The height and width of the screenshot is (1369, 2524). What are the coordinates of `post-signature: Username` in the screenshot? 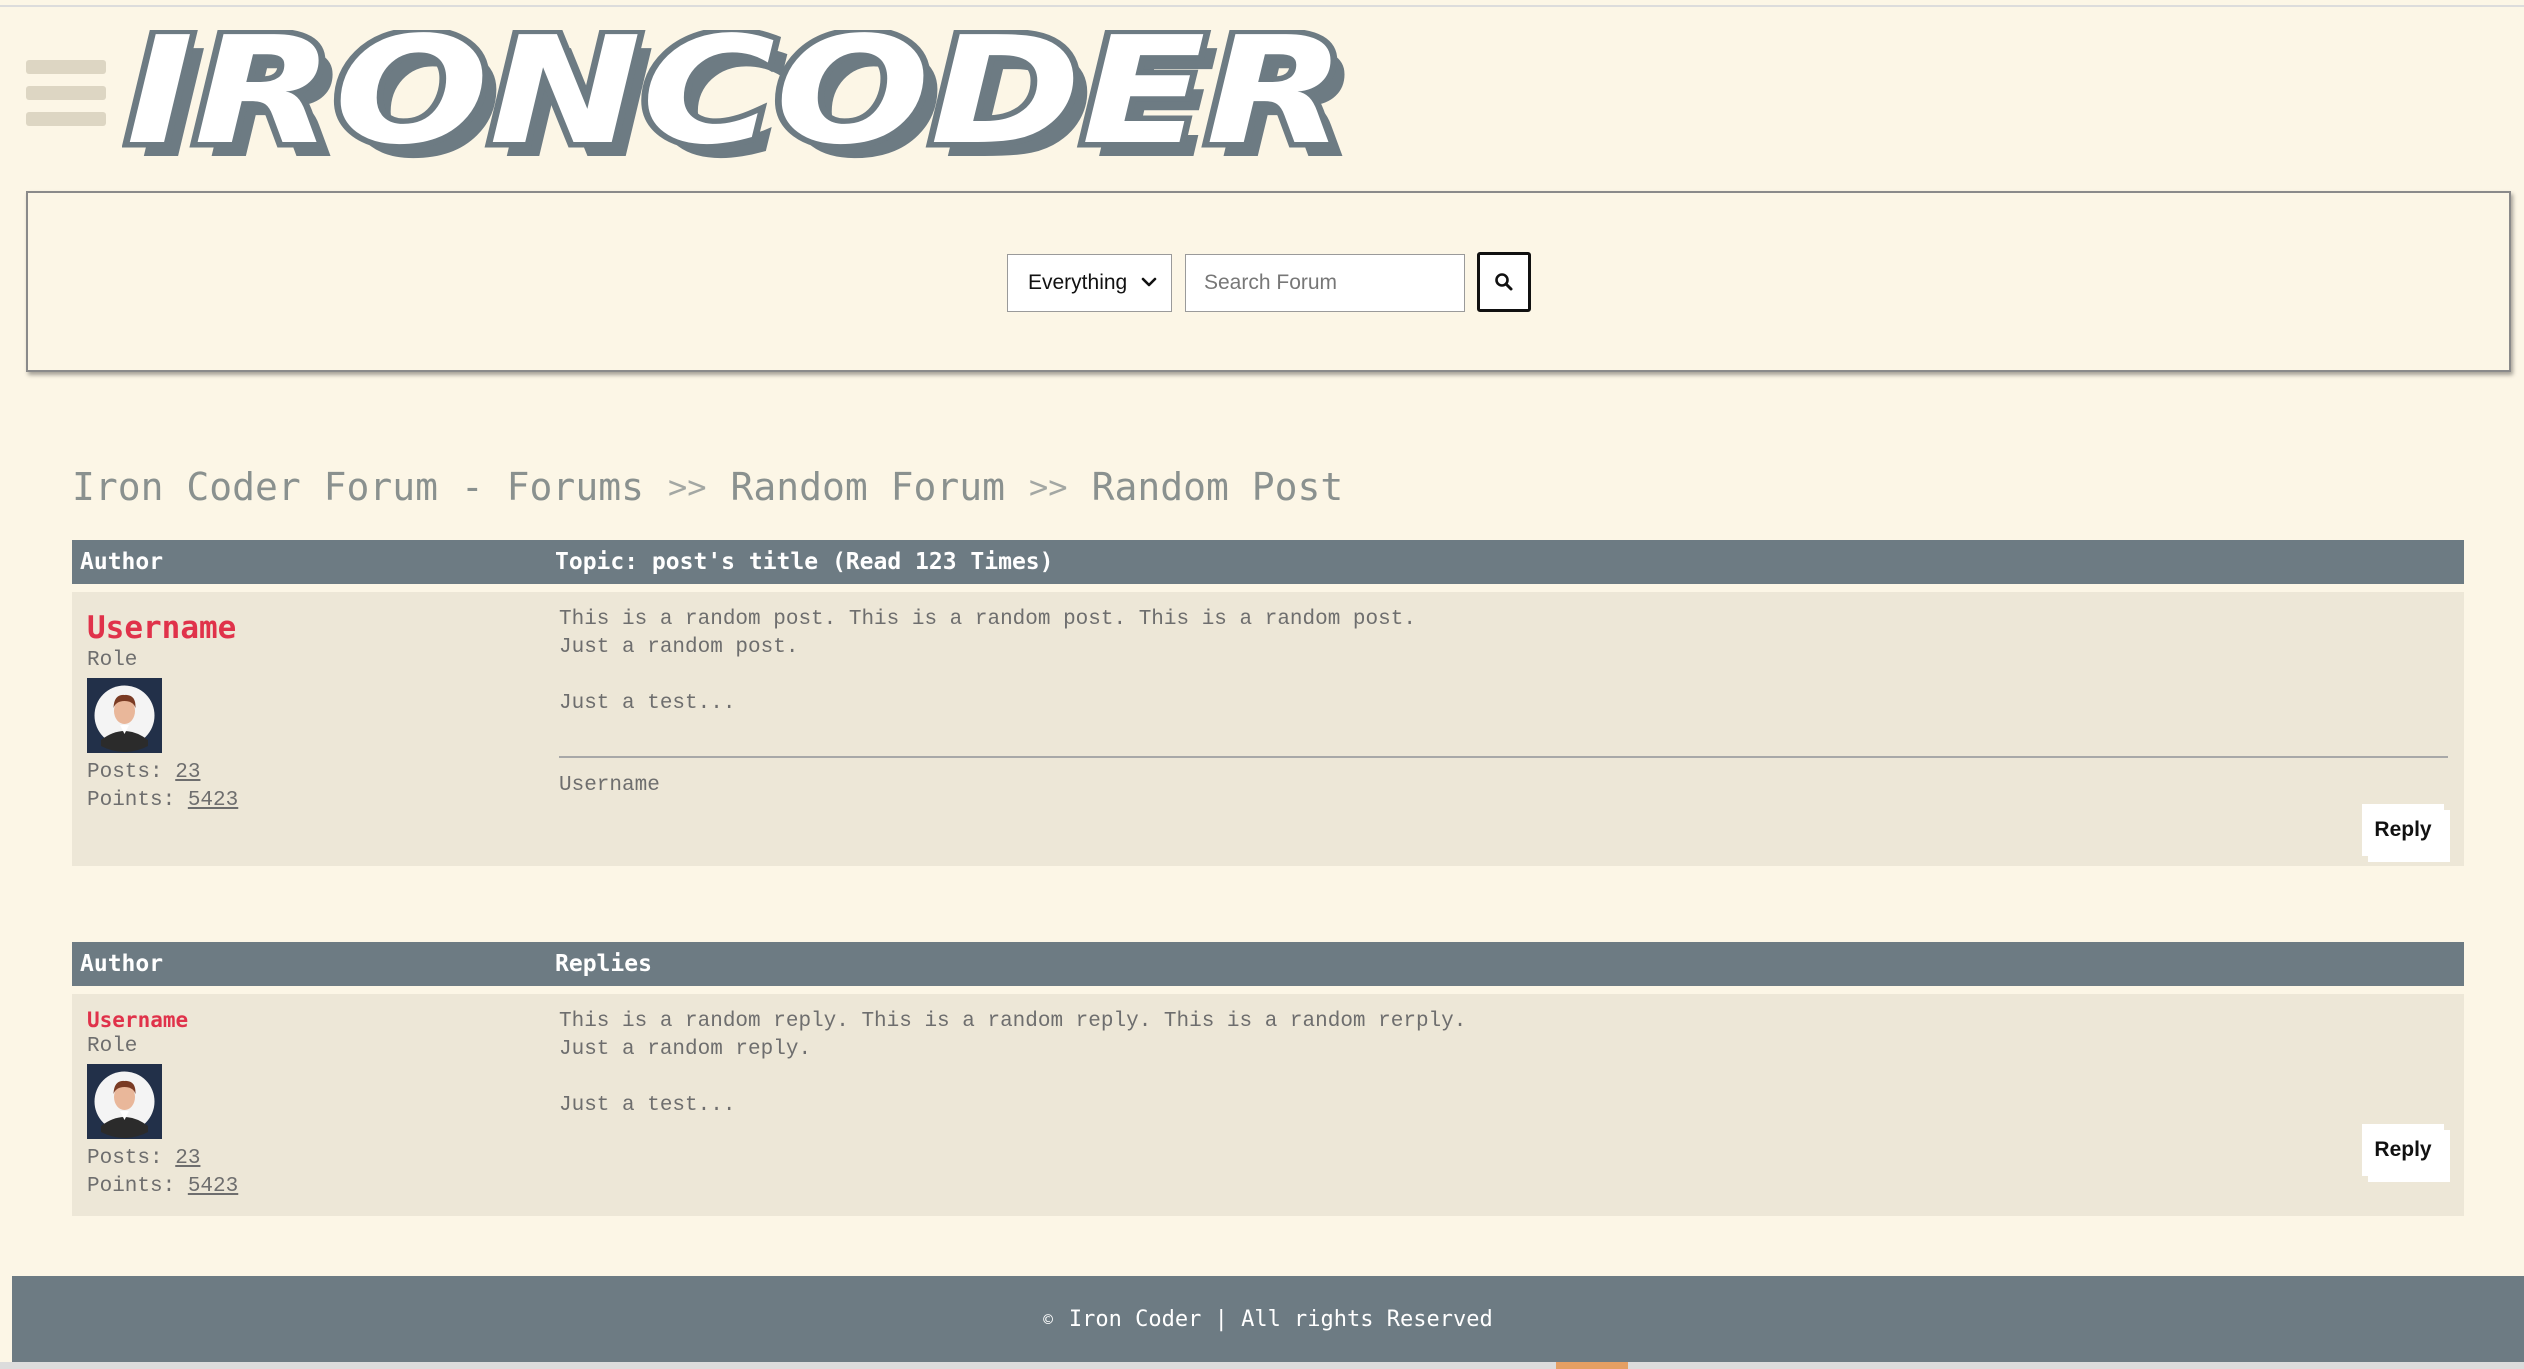 It's located at (609, 785).